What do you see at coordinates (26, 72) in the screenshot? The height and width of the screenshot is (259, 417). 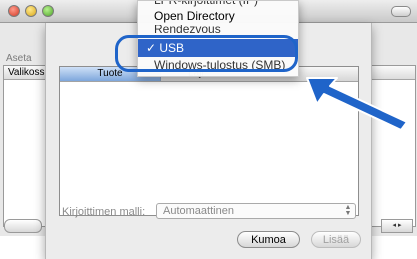 I see `printer-list-column: Valikoss` at bounding box center [26, 72].